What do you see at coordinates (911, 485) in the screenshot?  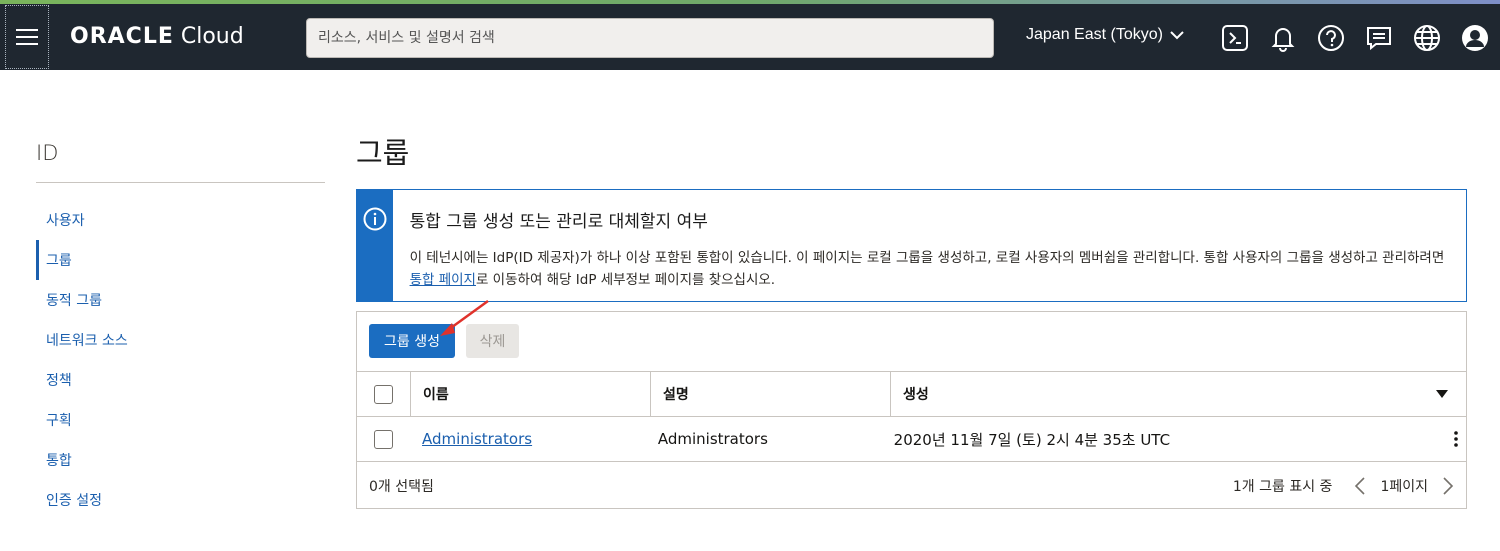 I see `table-footer: 0개 선택됨 1개 그룹 표시 중 1페이지` at bounding box center [911, 485].